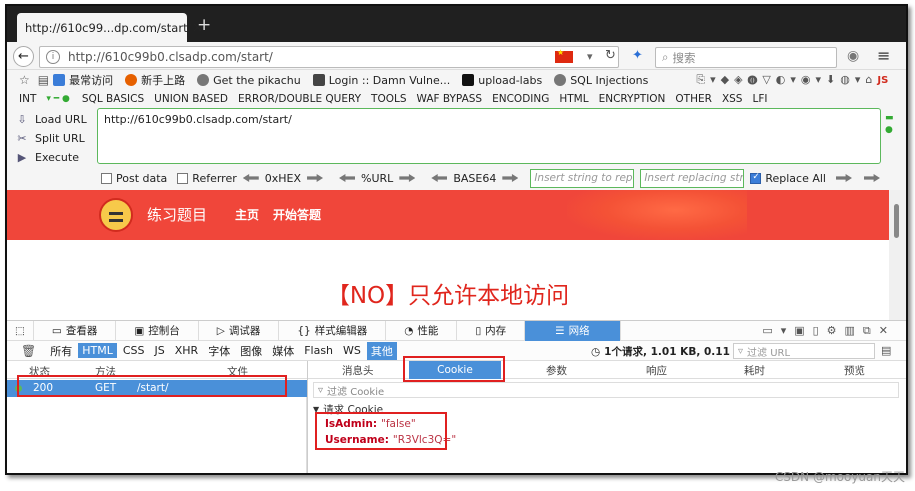 This screenshot has width=915, height=491. What do you see at coordinates (448, 296) in the screenshot?
I see `access-denied-message: 【NO】只允许本地访问` at bounding box center [448, 296].